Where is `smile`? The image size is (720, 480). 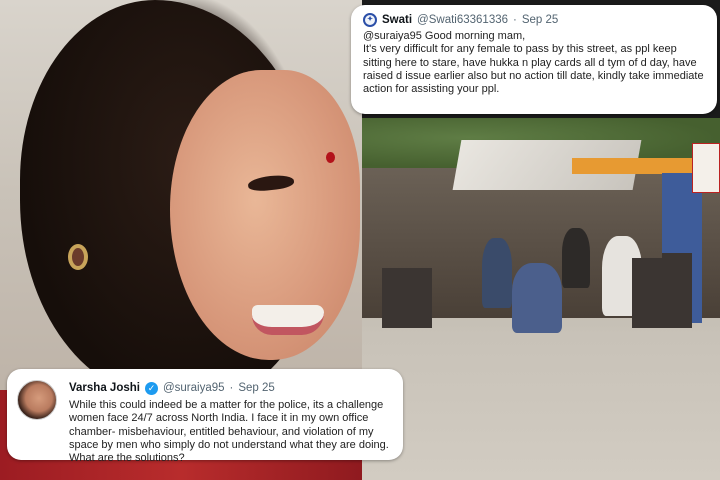
smile is located at coordinates (288, 320).